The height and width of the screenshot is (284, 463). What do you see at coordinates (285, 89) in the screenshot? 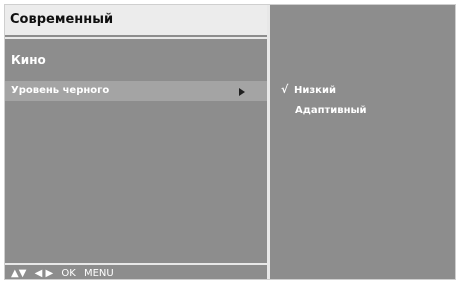
I see `check-icon: √` at bounding box center [285, 89].